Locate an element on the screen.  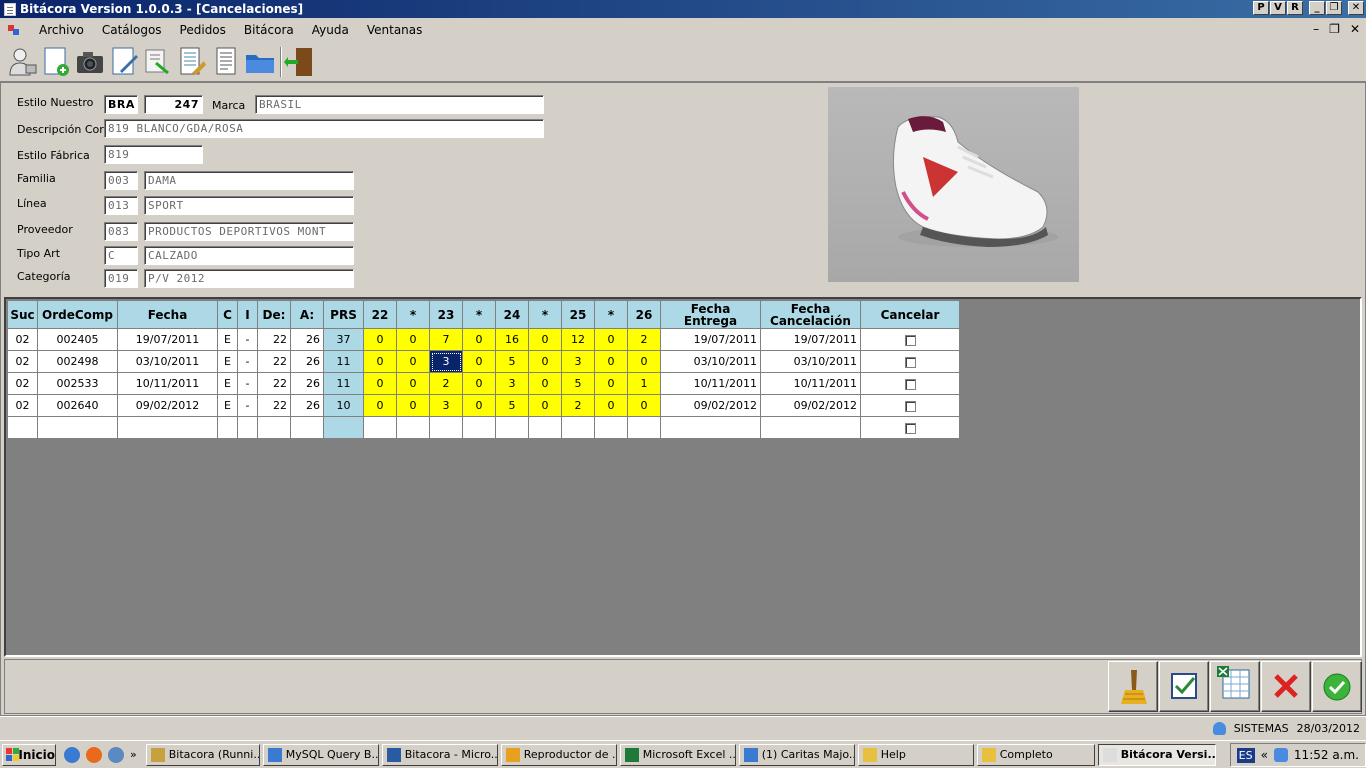
estilo-fabrica-field: 819 is located at coordinates (153, 154).